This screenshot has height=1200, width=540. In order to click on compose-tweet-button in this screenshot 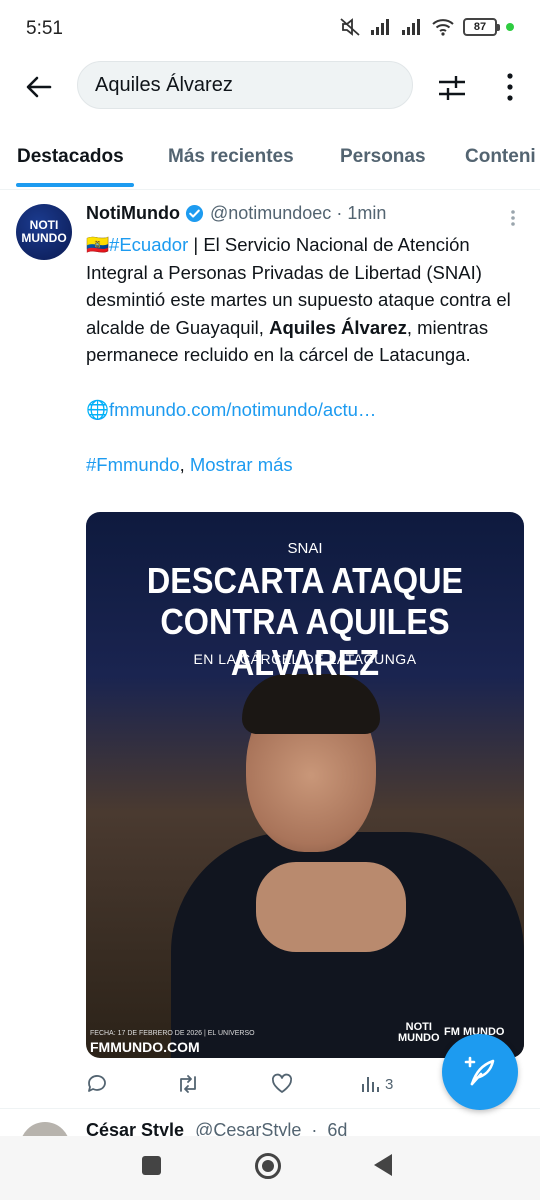, I will do `click(480, 1072)`.